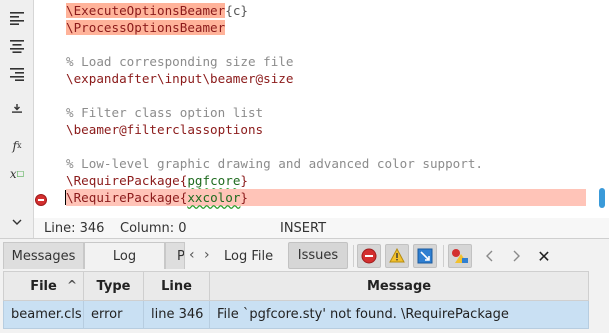 The image size is (609, 333). Describe the element at coordinates (326, 180) in the screenshot. I see `code-line: \RequirePackage{pgfcore}` at that location.